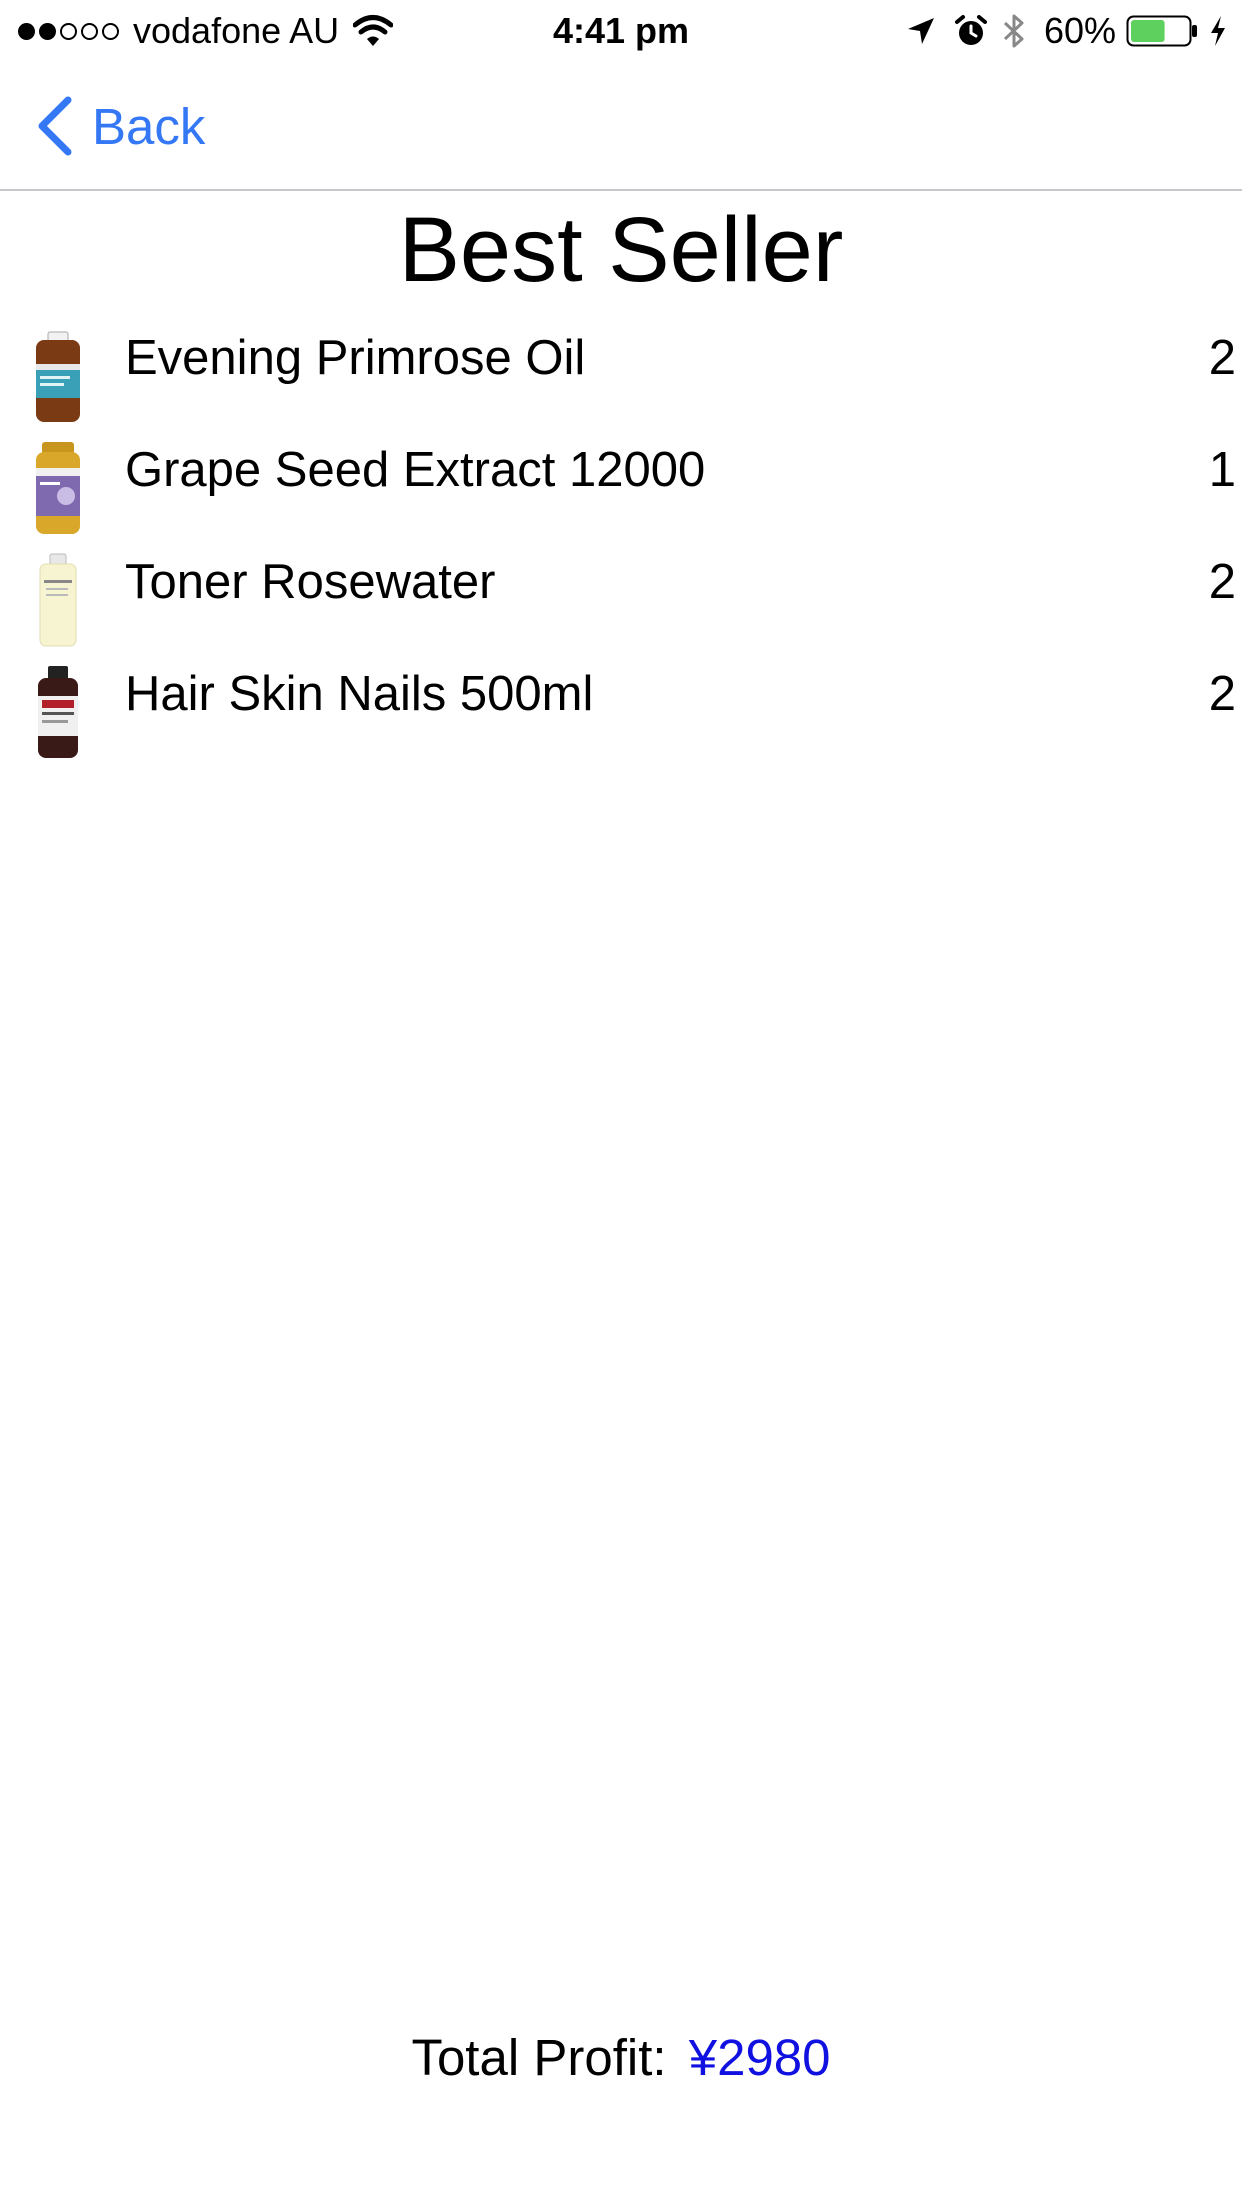 This screenshot has height=2208, width=1242. I want to click on status-right: 60%, so click(1067, 31).